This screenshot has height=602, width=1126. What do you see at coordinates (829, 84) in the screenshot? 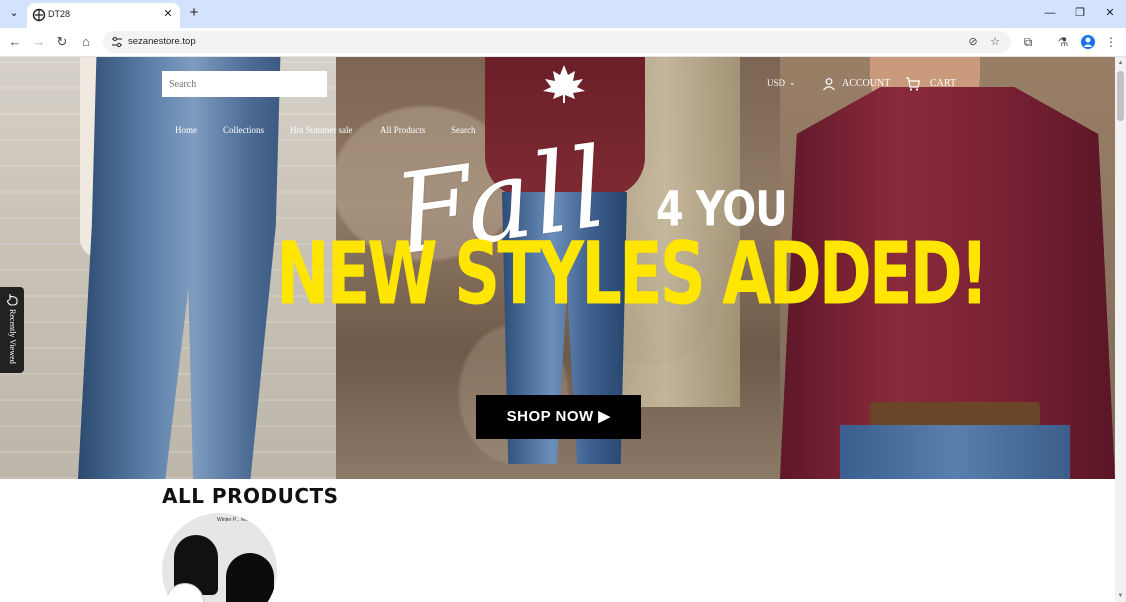
I see `user-icon` at bounding box center [829, 84].